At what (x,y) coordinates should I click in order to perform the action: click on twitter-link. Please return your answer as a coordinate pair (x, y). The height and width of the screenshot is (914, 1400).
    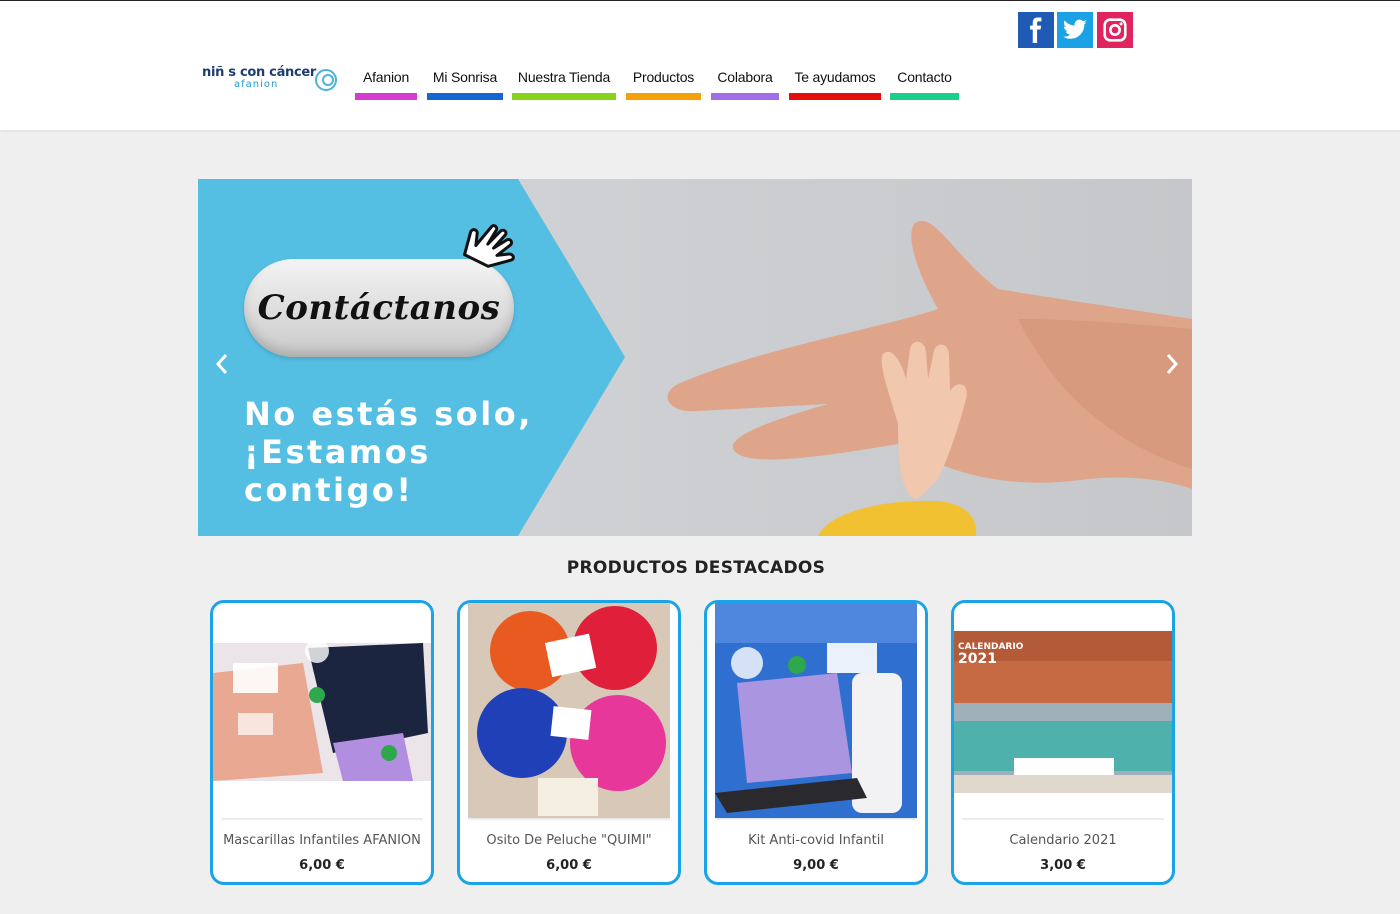
    Looking at the image, I should click on (1075, 30).